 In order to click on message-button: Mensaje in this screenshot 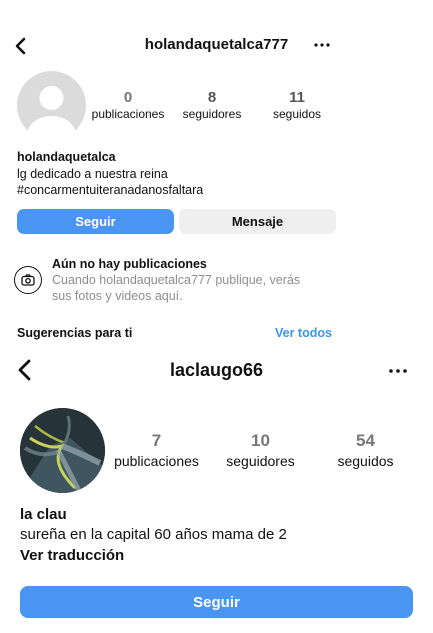, I will do `click(257, 221)`.